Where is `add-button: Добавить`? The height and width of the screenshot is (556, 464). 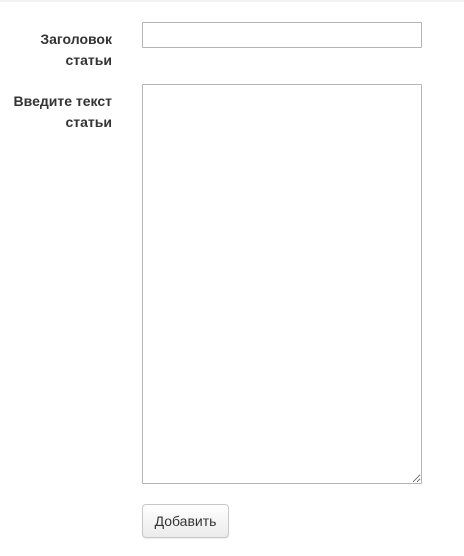
add-button: Добавить is located at coordinates (185, 521).